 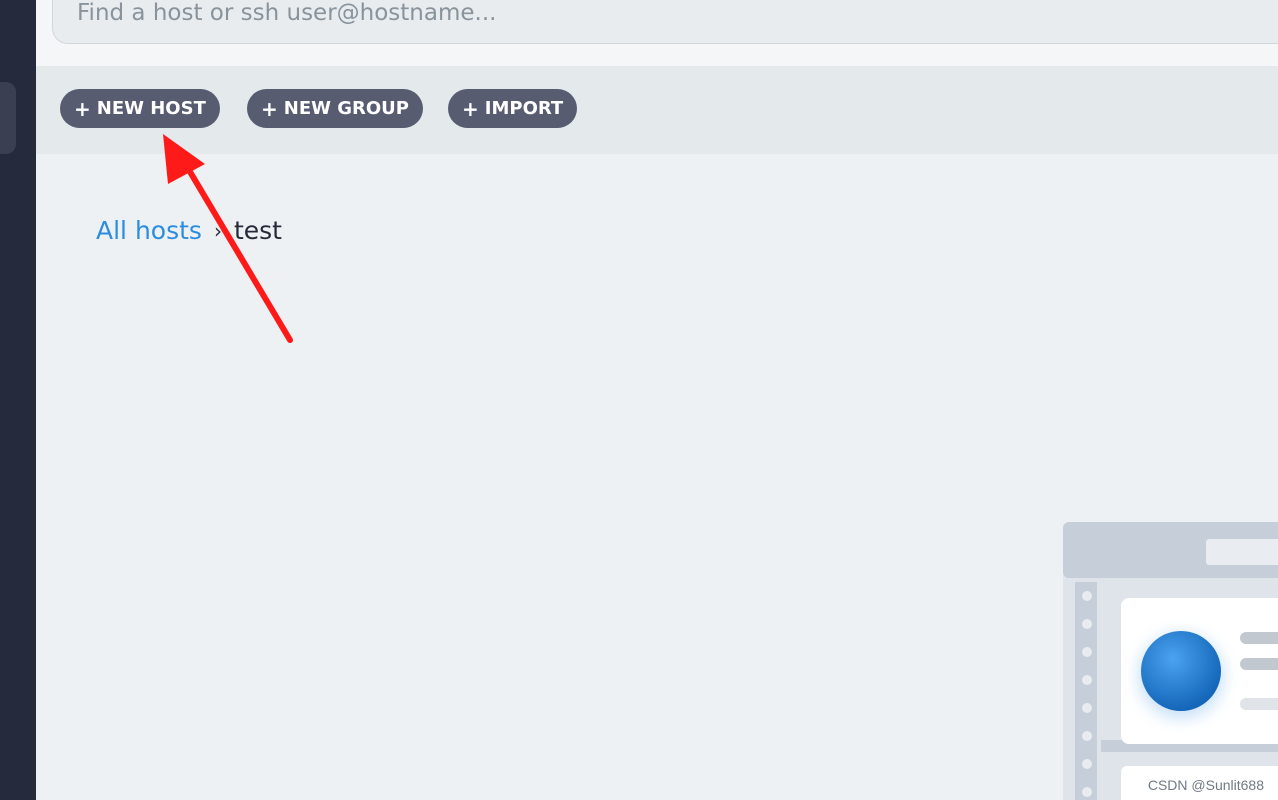 What do you see at coordinates (8, 118) in the screenshot?
I see `sidebar-active-tab` at bounding box center [8, 118].